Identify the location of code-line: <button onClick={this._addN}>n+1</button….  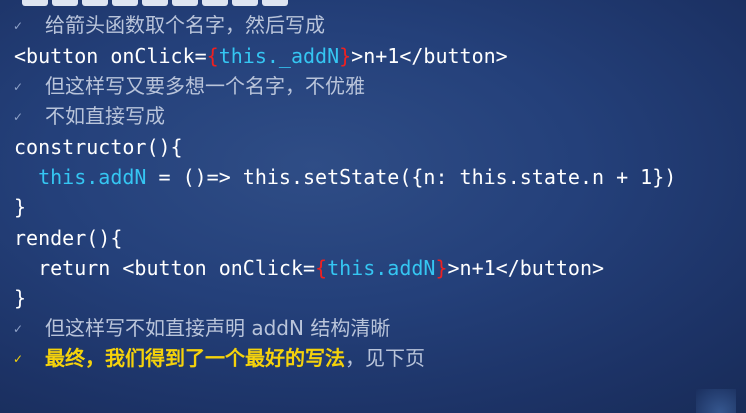
(254, 56).